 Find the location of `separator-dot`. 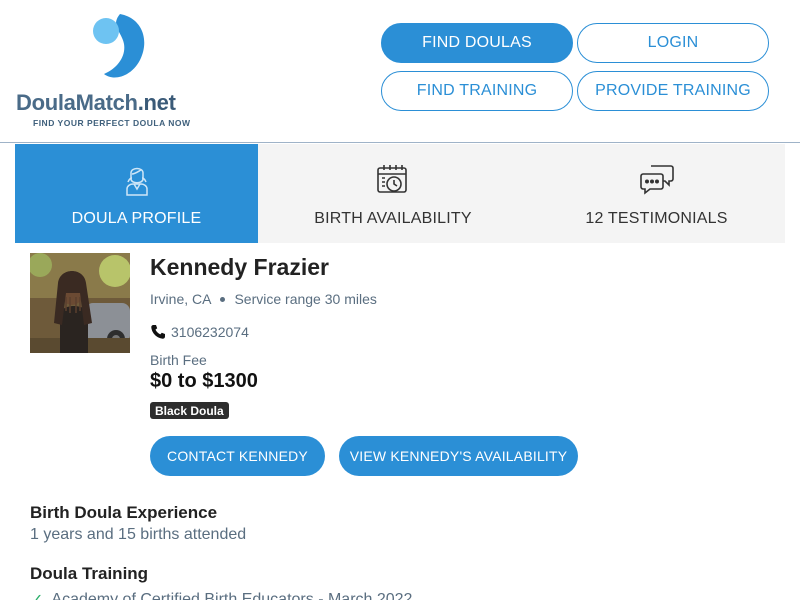

separator-dot is located at coordinates (223, 299).